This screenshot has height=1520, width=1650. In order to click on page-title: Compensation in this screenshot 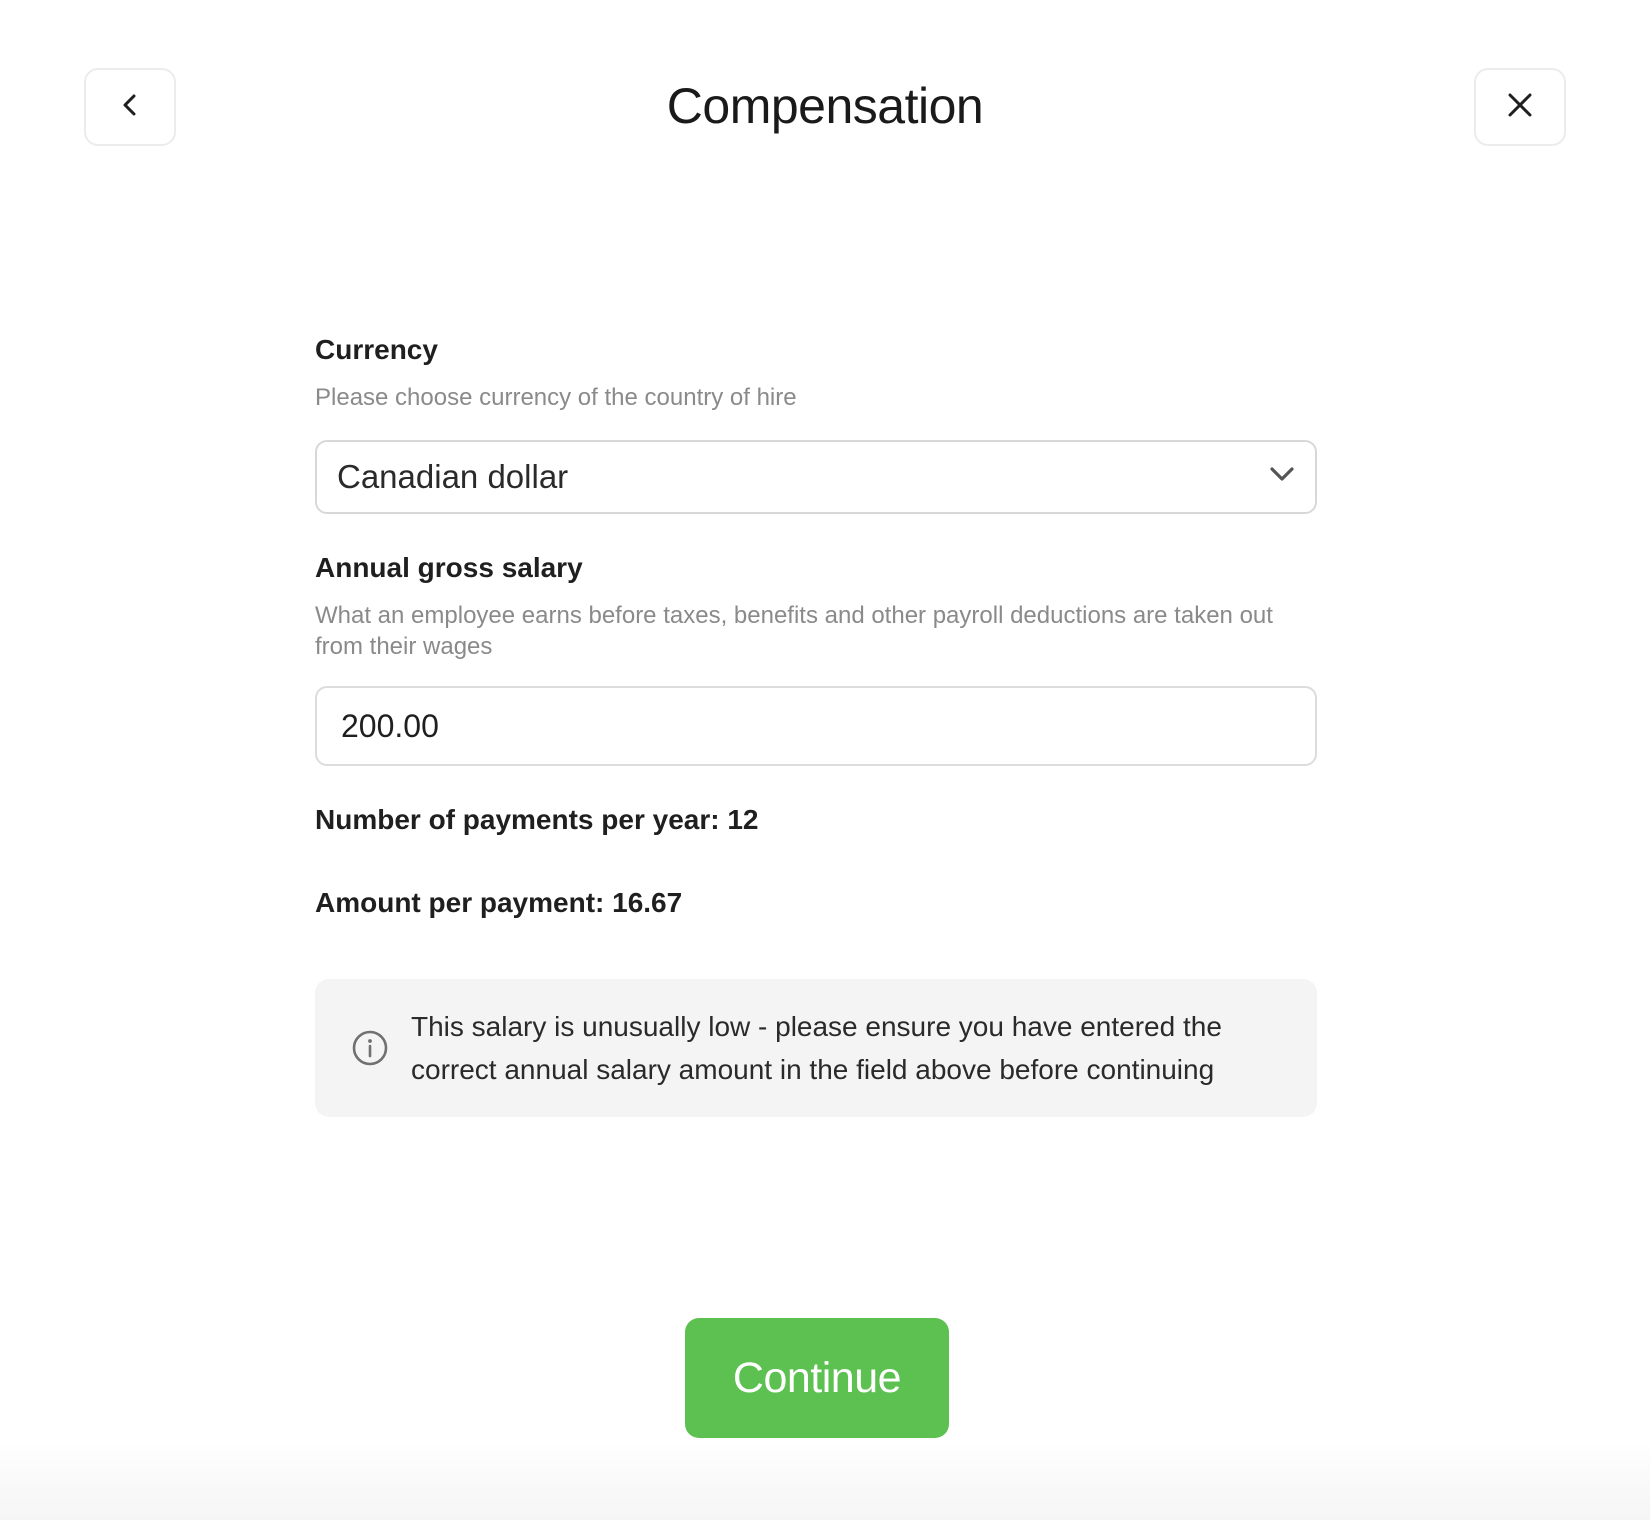, I will do `click(825, 106)`.